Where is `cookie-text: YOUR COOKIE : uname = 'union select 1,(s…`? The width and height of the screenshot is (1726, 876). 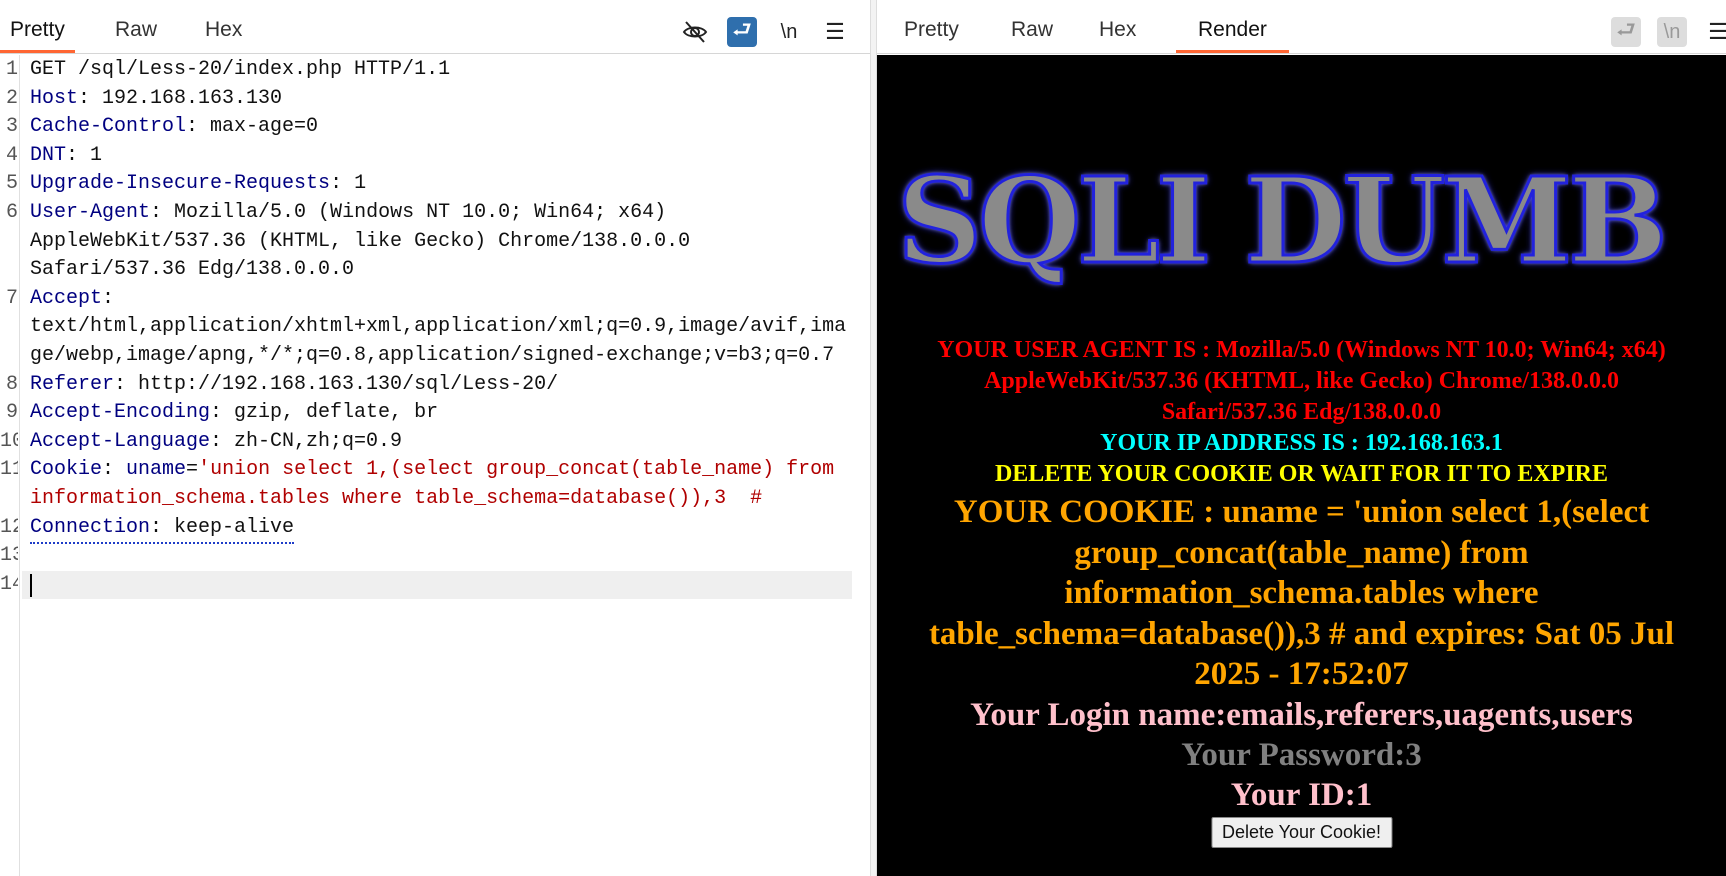 cookie-text: YOUR COOKIE : uname = 'union select 1,(s… is located at coordinates (1301, 593).